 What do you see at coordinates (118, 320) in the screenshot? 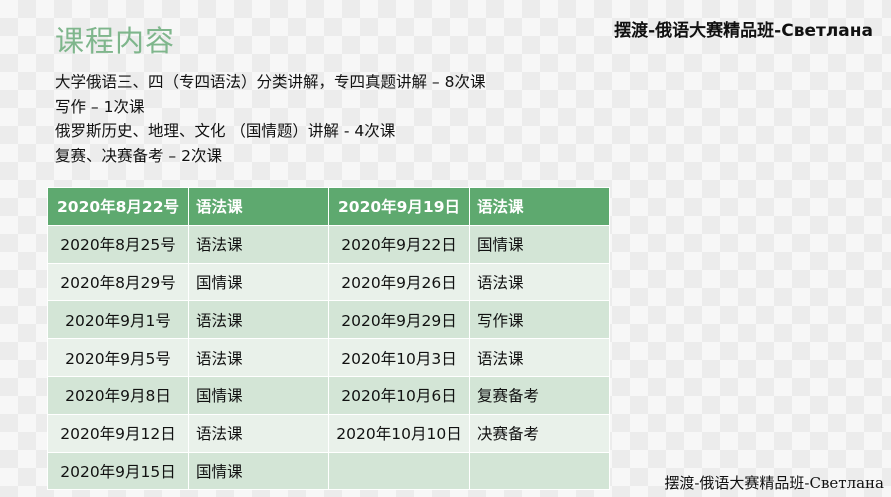
I see `date-cell: 2020年9月1号` at bounding box center [118, 320].